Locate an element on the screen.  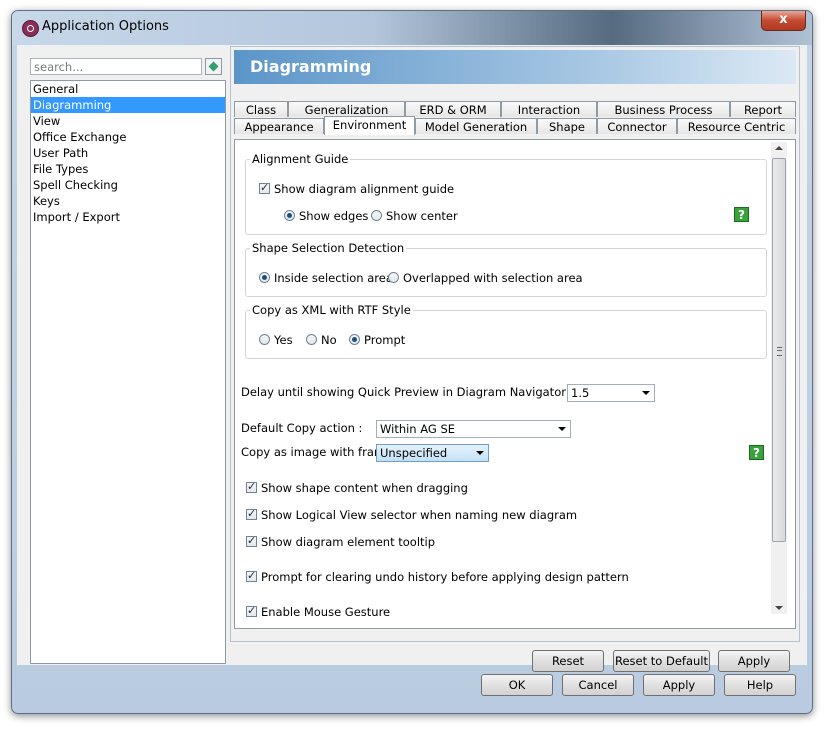
copy-image-select: Unspecified is located at coordinates (432, 453).